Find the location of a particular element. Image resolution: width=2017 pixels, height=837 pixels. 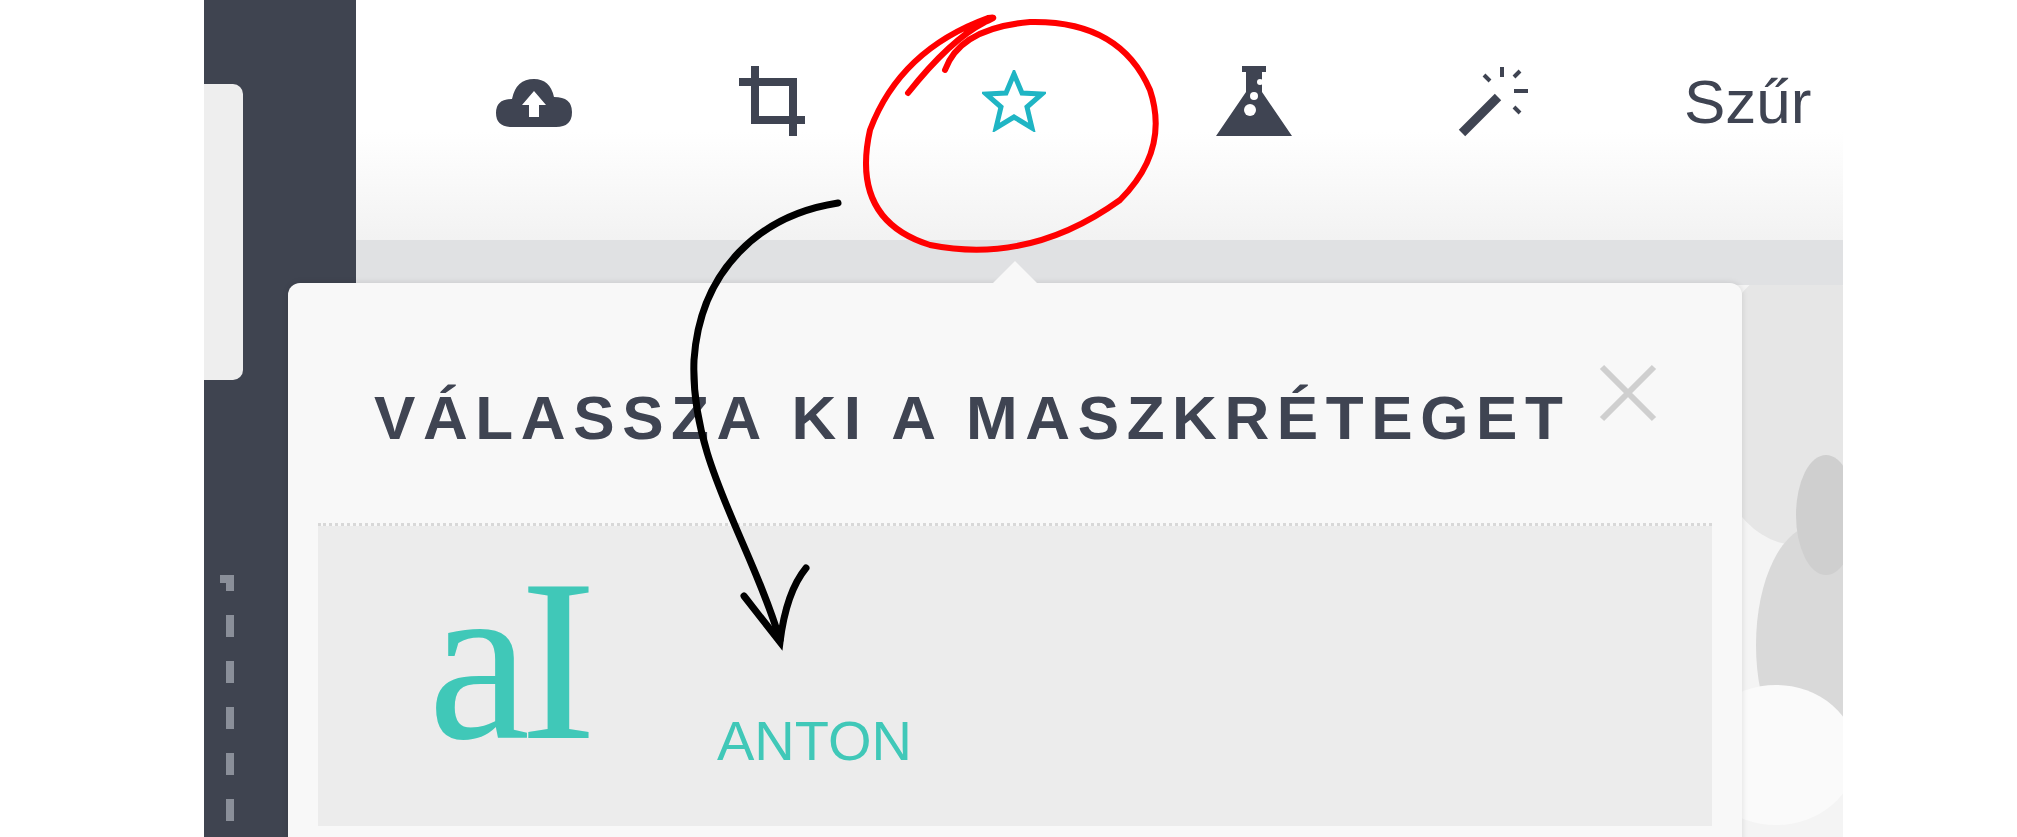

font-name: ANTON is located at coordinates (814, 740).